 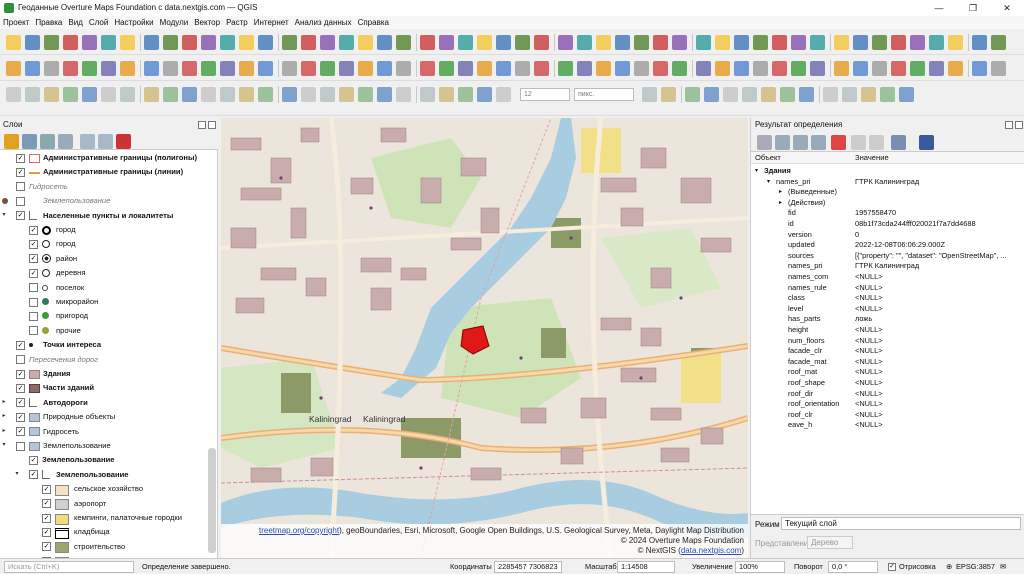 I want to click on osm-copyright-link: treetmap.org/copyright, so click(x=299, y=530).